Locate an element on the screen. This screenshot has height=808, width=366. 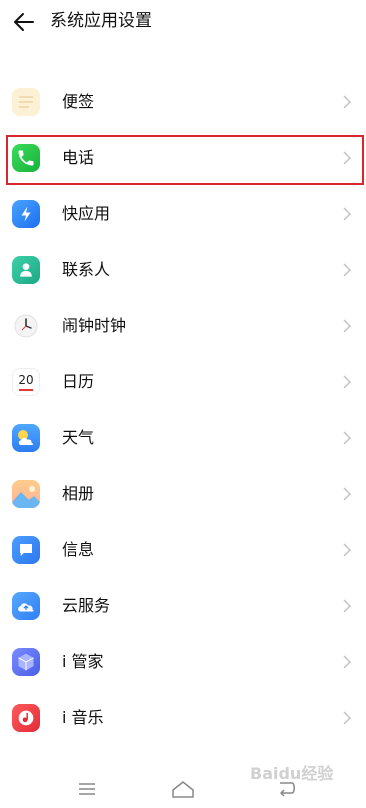
calendar-icon: 20 is located at coordinates (26, 382).